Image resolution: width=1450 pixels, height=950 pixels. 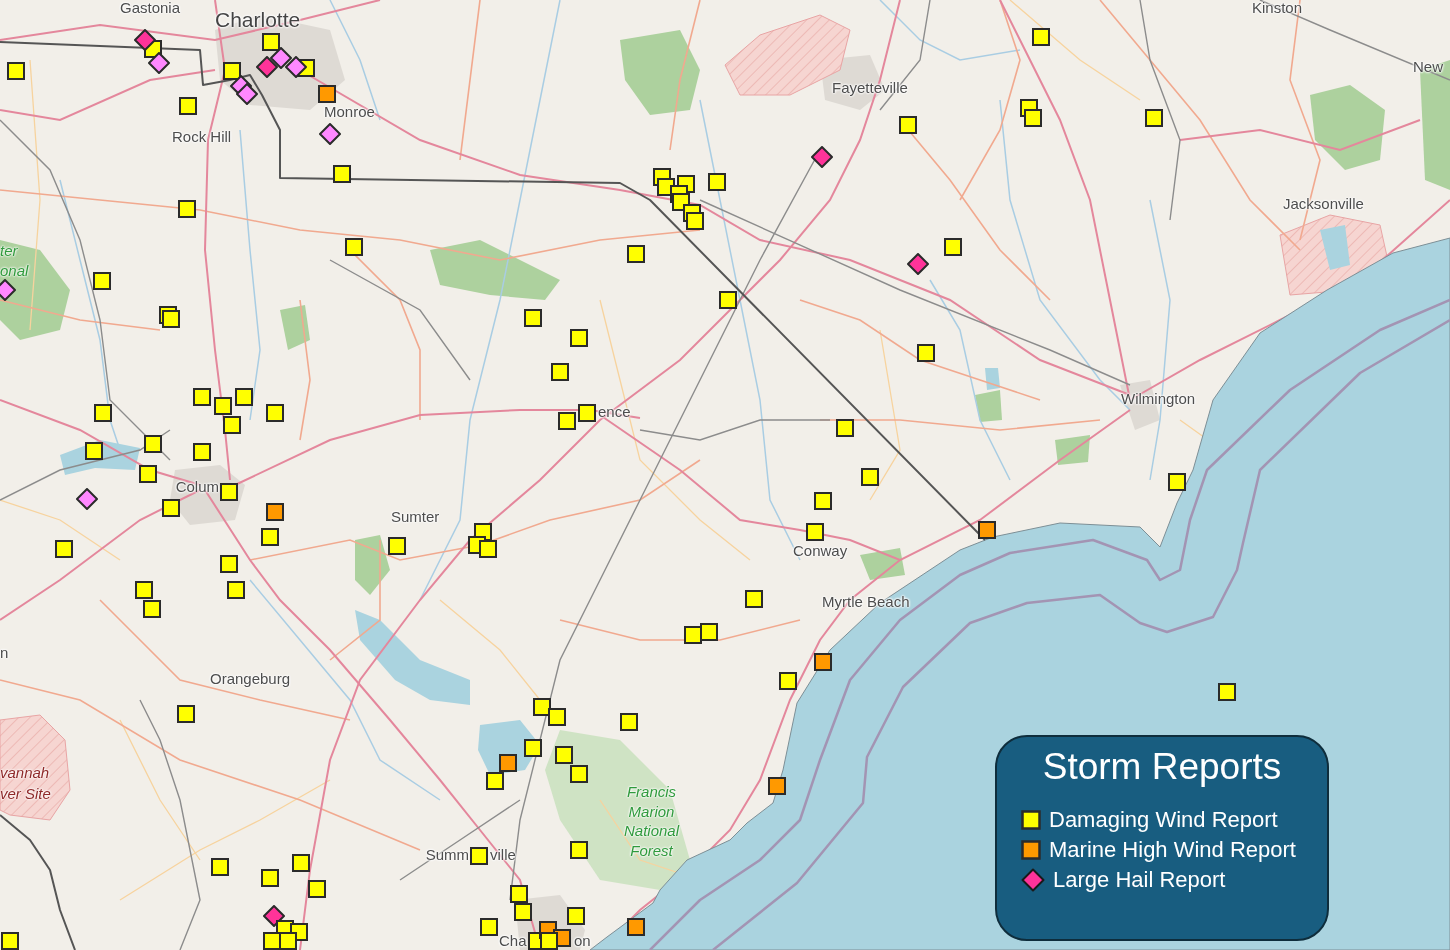 What do you see at coordinates (1323, 204) in the screenshot?
I see `city-label: Jacksonville` at bounding box center [1323, 204].